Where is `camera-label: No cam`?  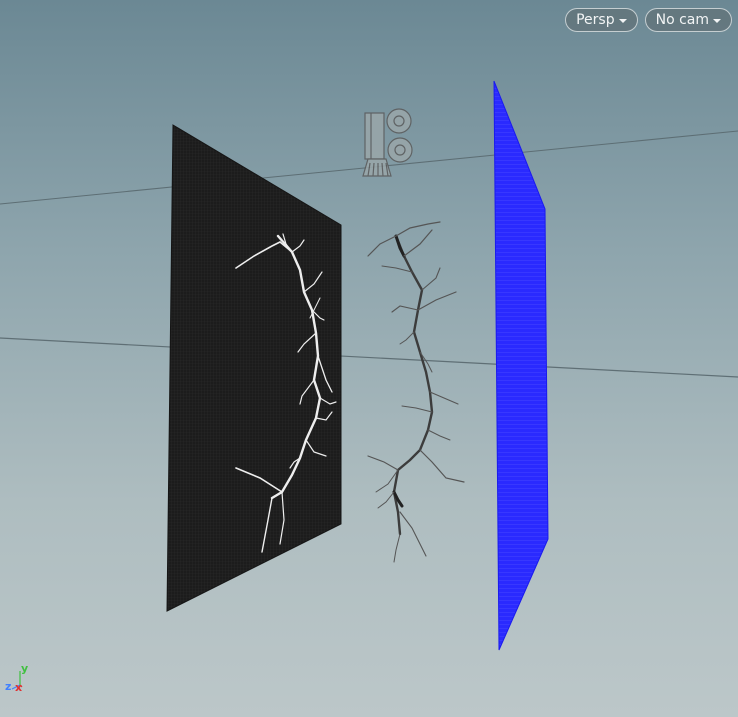 camera-label: No cam is located at coordinates (682, 20).